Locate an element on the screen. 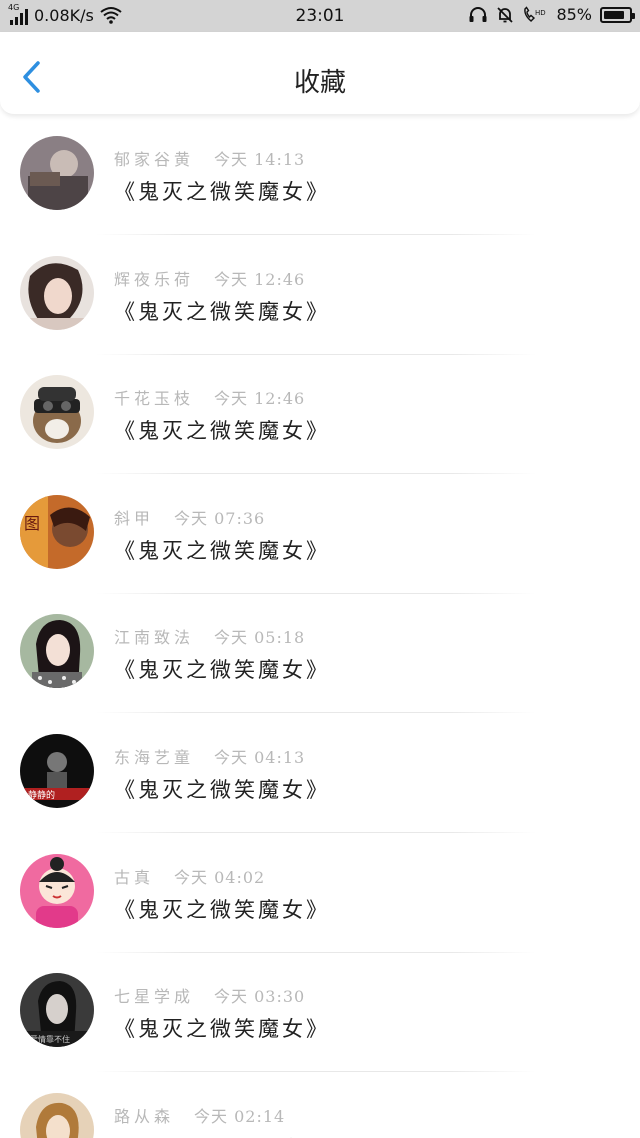 The width and height of the screenshot is (640, 1138). avatar: 爱情靠不住 is located at coordinates (57, 1010).